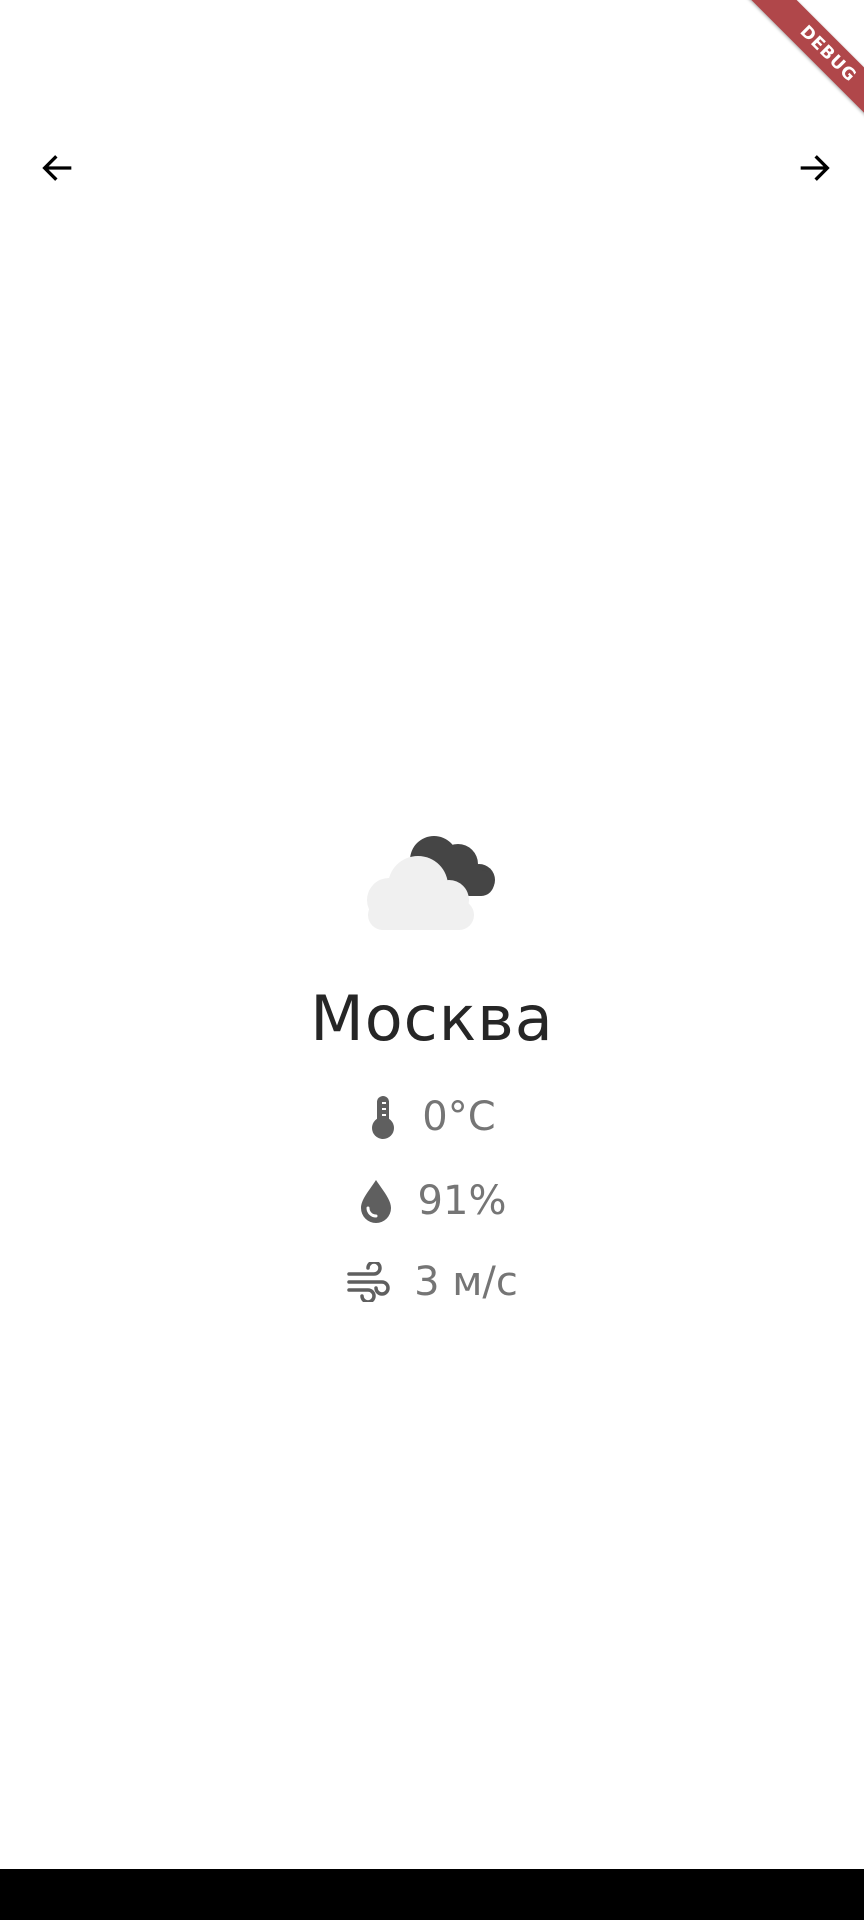 This screenshot has width=864, height=1920. I want to click on wind-row: 3 м/с, so click(432, 1282).